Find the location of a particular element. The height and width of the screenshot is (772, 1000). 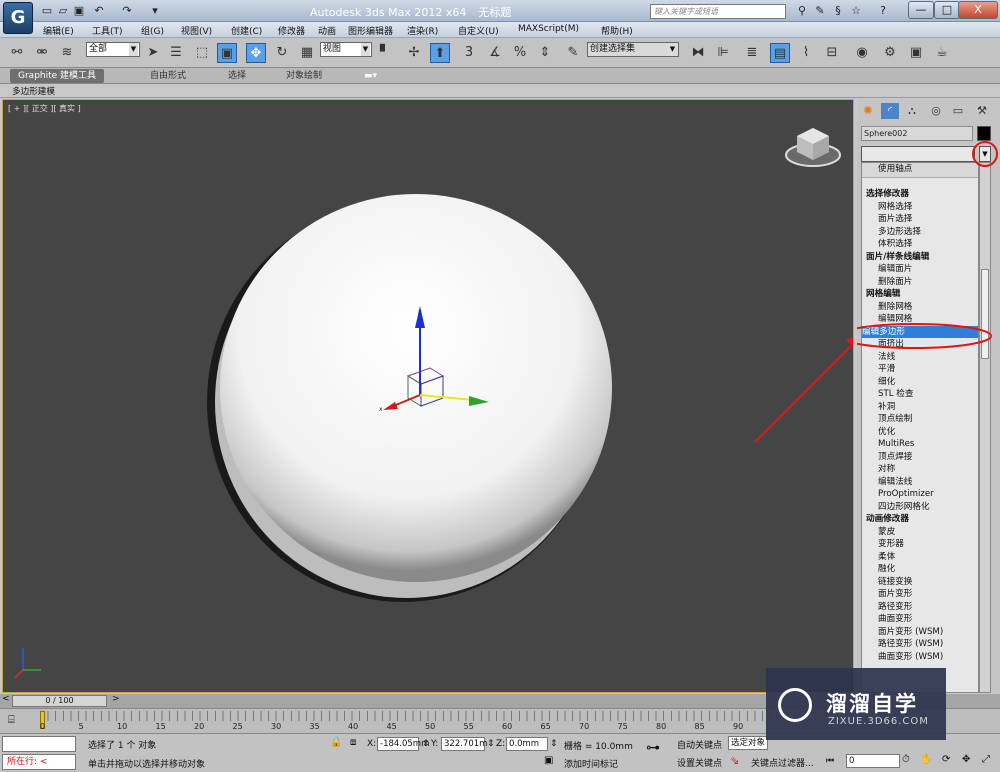

redo-icon: ↷ is located at coordinates (127, 11).